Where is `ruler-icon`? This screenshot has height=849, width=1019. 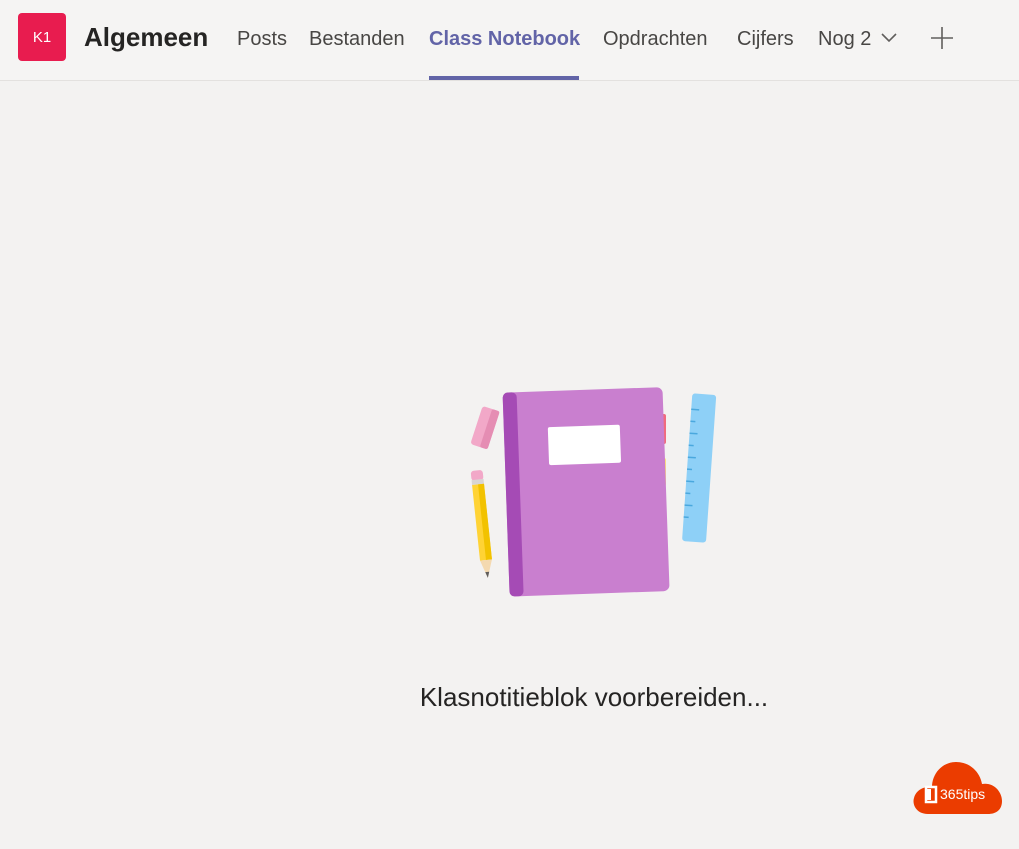
ruler-icon is located at coordinates (699, 468).